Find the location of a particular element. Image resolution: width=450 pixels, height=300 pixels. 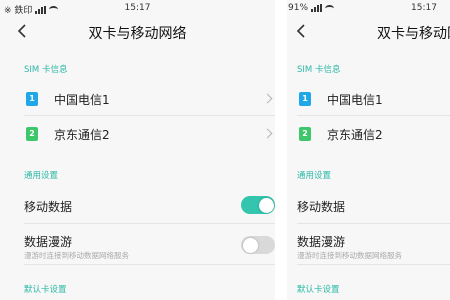

status-bar: ※ 鉄印 15:17 is located at coordinates (137, 8).